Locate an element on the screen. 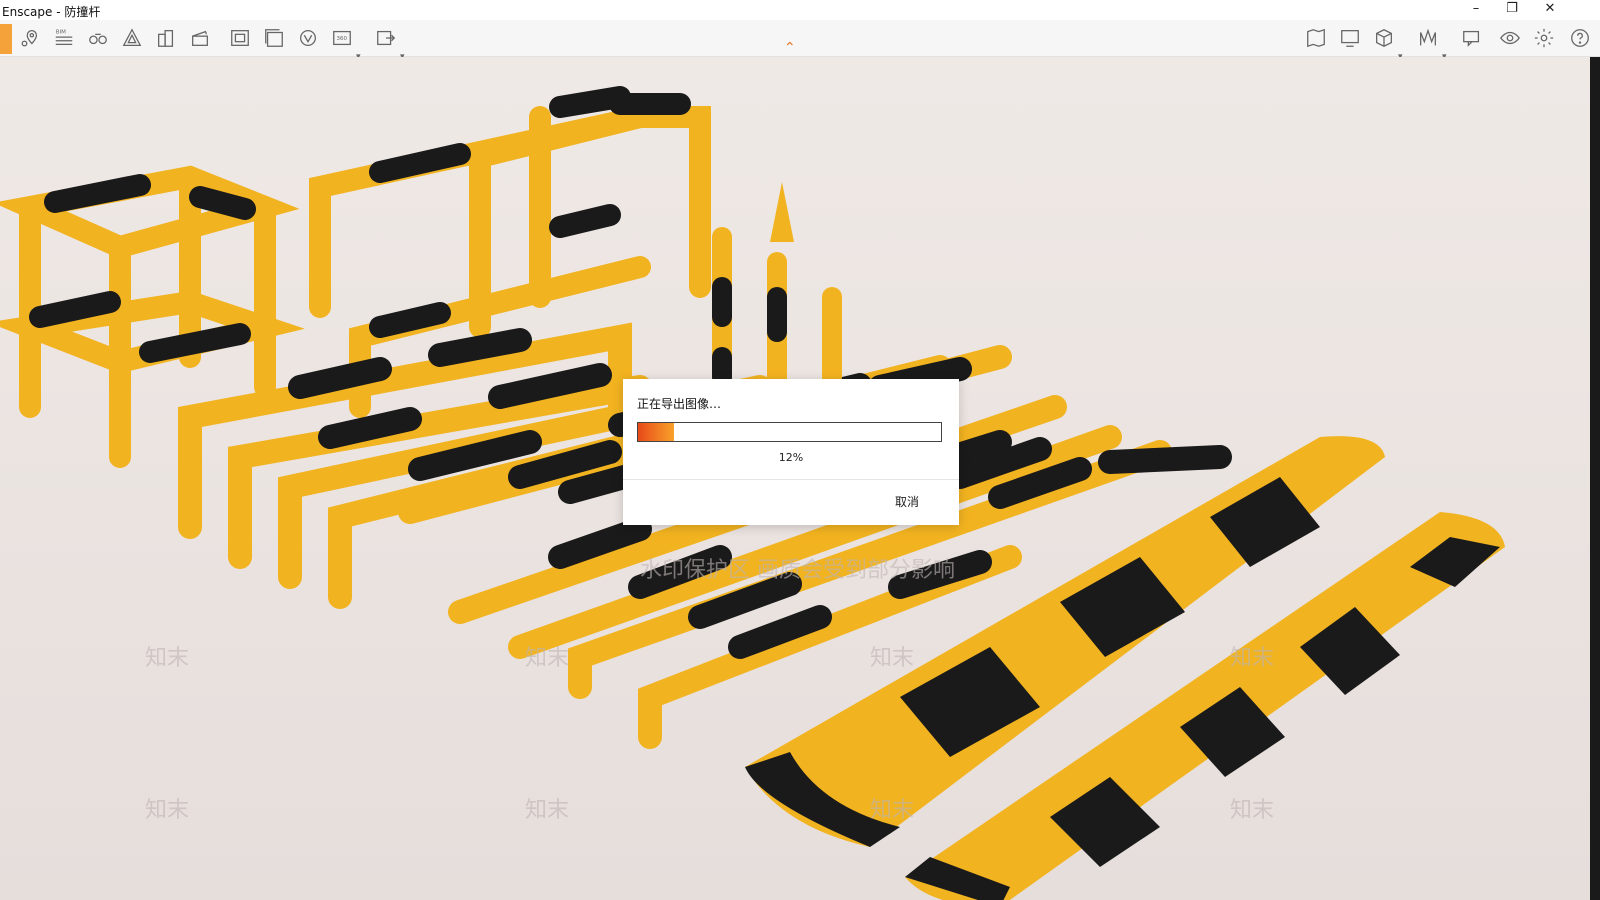 The width and height of the screenshot is (1600, 900). gear-icon is located at coordinates (1544, 38).